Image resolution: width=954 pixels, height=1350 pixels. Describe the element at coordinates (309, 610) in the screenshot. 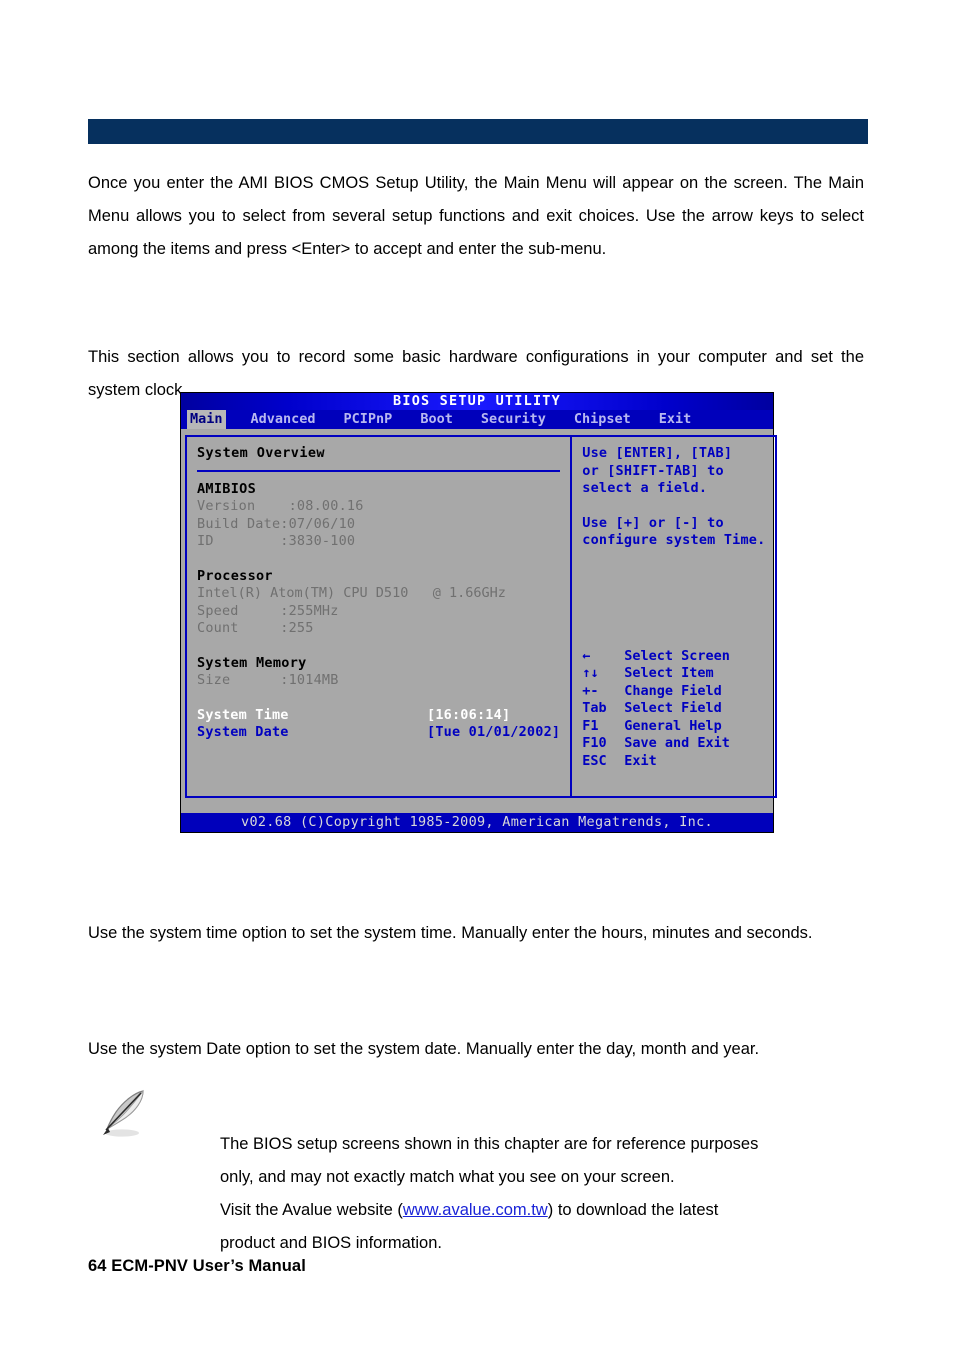

I see `processor-speed-value: :255MHz` at that location.